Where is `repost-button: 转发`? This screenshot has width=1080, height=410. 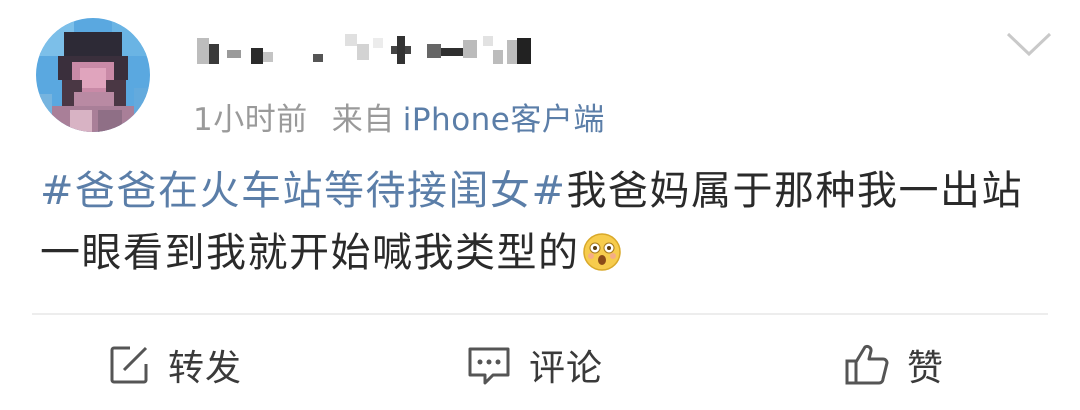 repost-button: 转发 is located at coordinates (174, 365).